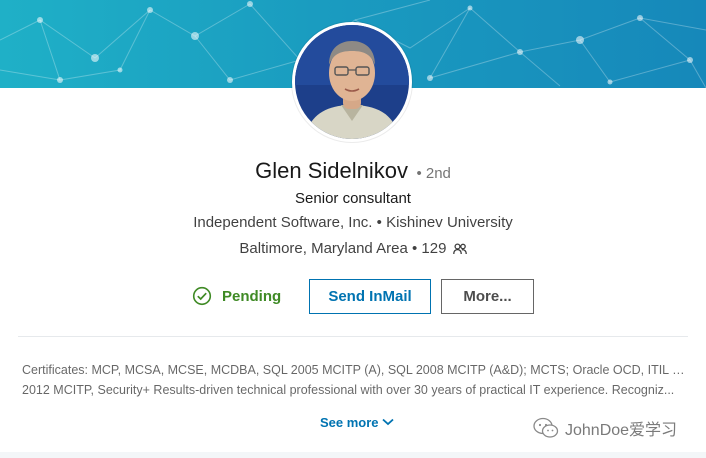  What do you see at coordinates (546, 427) in the screenshot?
I see `wechat-icon` at bounding box center [546, 427].